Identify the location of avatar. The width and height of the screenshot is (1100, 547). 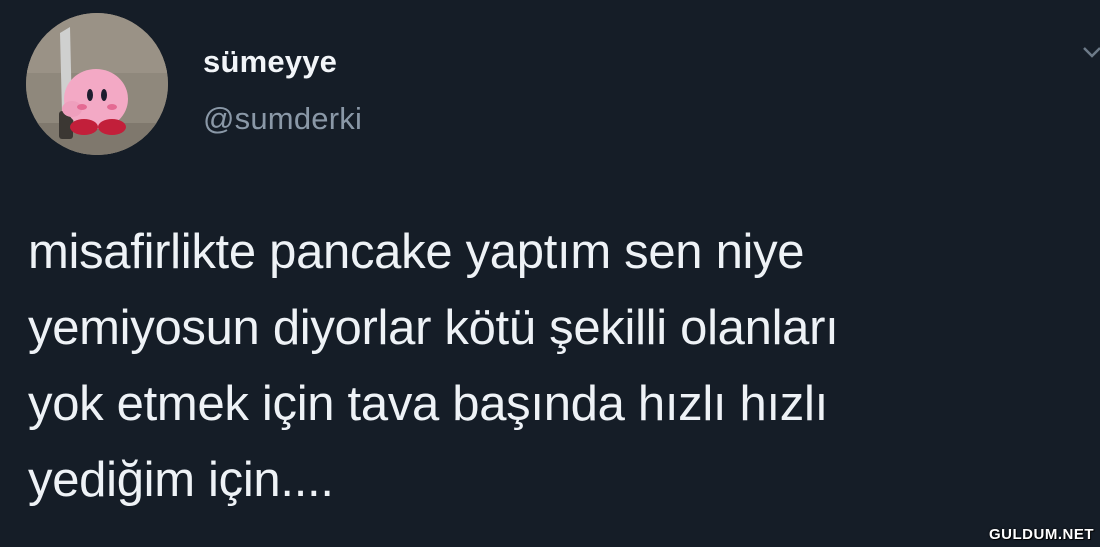
(97, 84).